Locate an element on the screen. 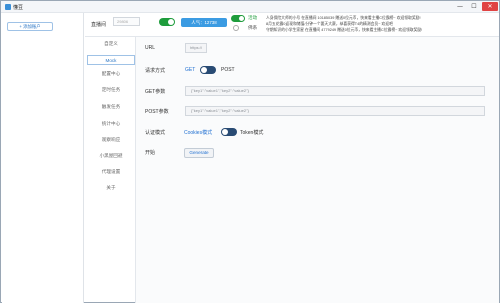 The image size is (500, 303). url-input: https:// is located at coordinates (196, 48).